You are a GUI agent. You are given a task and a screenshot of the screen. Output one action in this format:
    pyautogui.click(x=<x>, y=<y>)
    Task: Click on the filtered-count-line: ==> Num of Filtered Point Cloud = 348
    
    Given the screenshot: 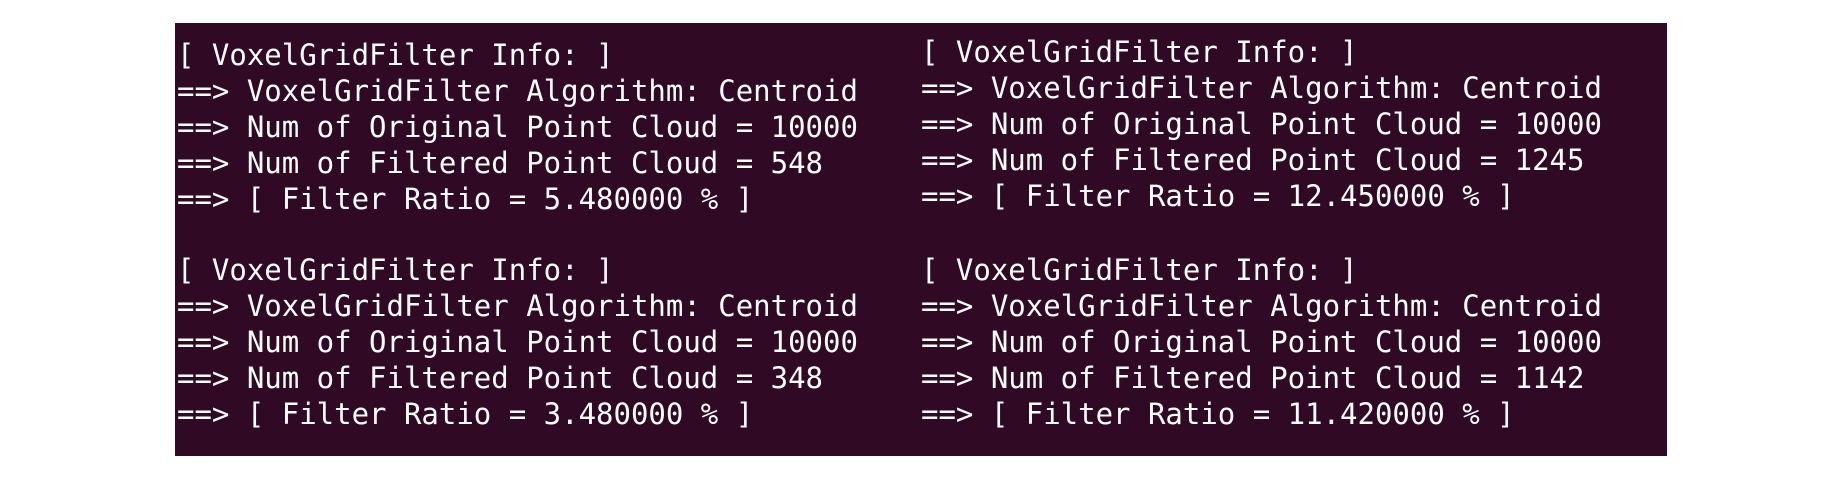 What is the action you would take?
    pyautogui.click(x=500, y=378)
    